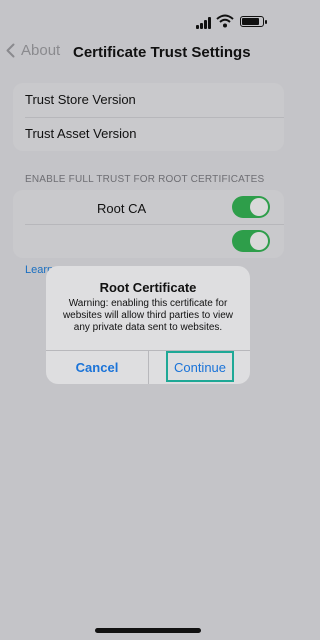  What do you see at coordinates (145, 179) in the screenshot?
I see `section-header: ENABLE FULL TRUST FOR ROOT CERTIFICATES` at bounding box center [145, 179].